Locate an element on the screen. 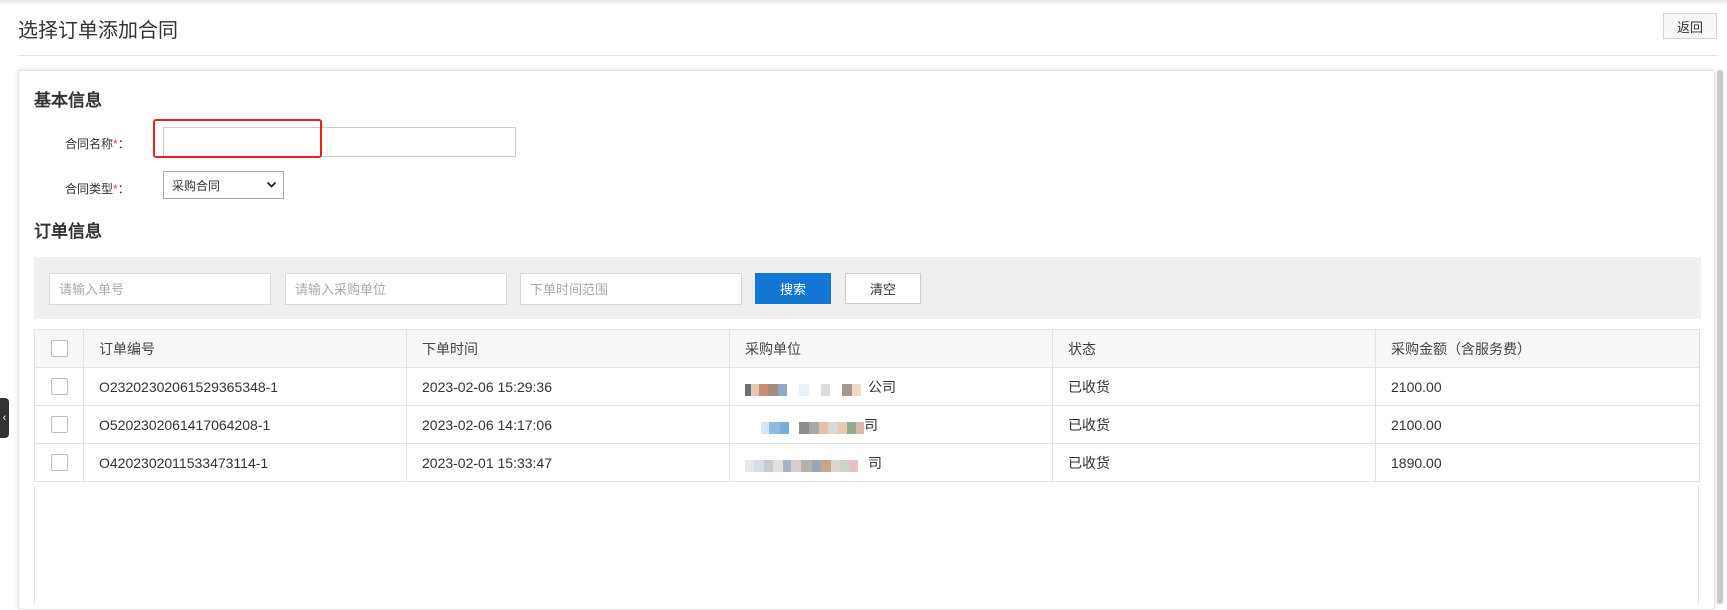 The width and height of the screenshot is (1727, 610). vertical-scrollbar is located at coordinates (1720, 337).